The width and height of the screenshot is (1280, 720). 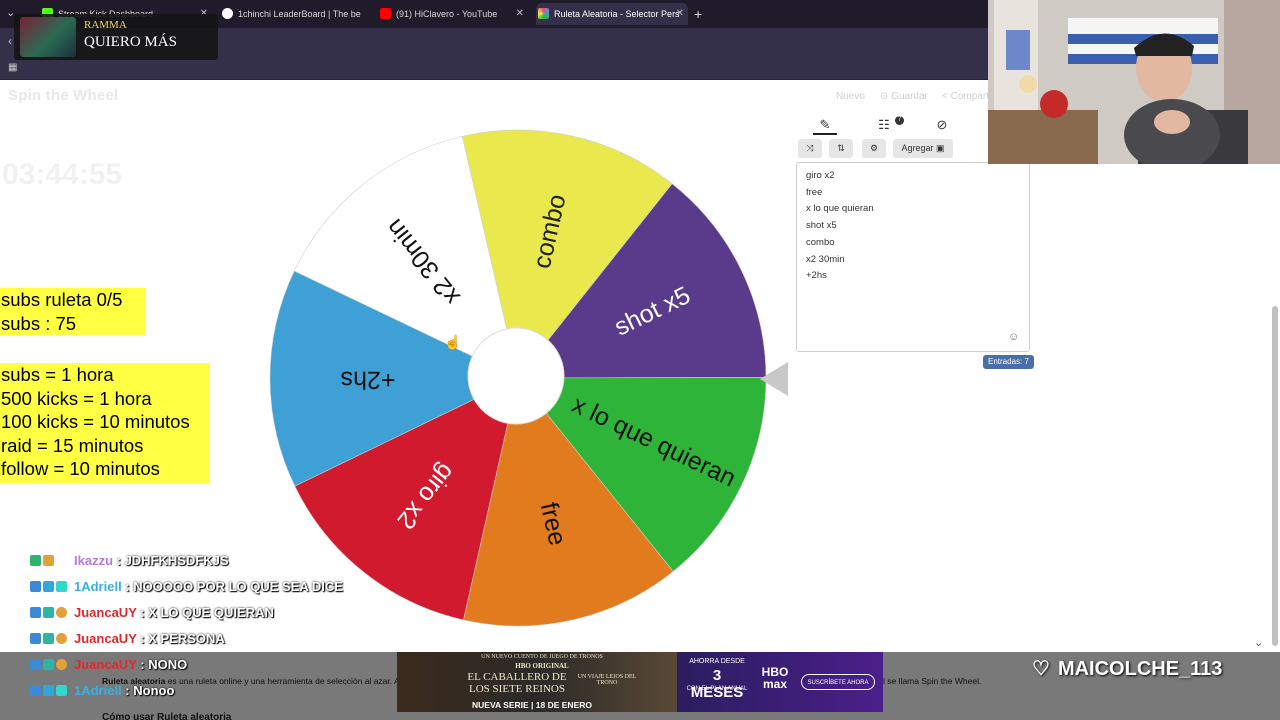 What do you see at coordinates (825, 259) in the screenshot?
I see `entry-line: x2 30min` at bounding box center [825, 259].